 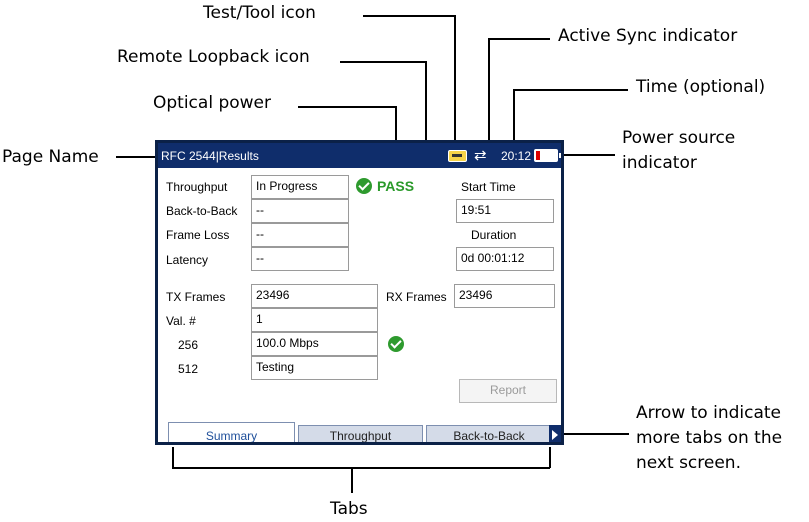 What do you see at coordinates (259, 13) in the screenshot?
I see `callout-test-tool-icon: Test/Tool icon` at bounding box center [259, 13].